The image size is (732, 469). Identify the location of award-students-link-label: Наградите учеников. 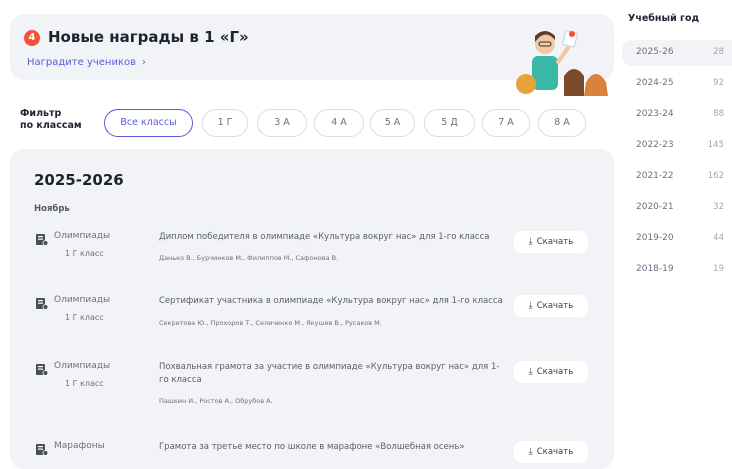
(82, 62).